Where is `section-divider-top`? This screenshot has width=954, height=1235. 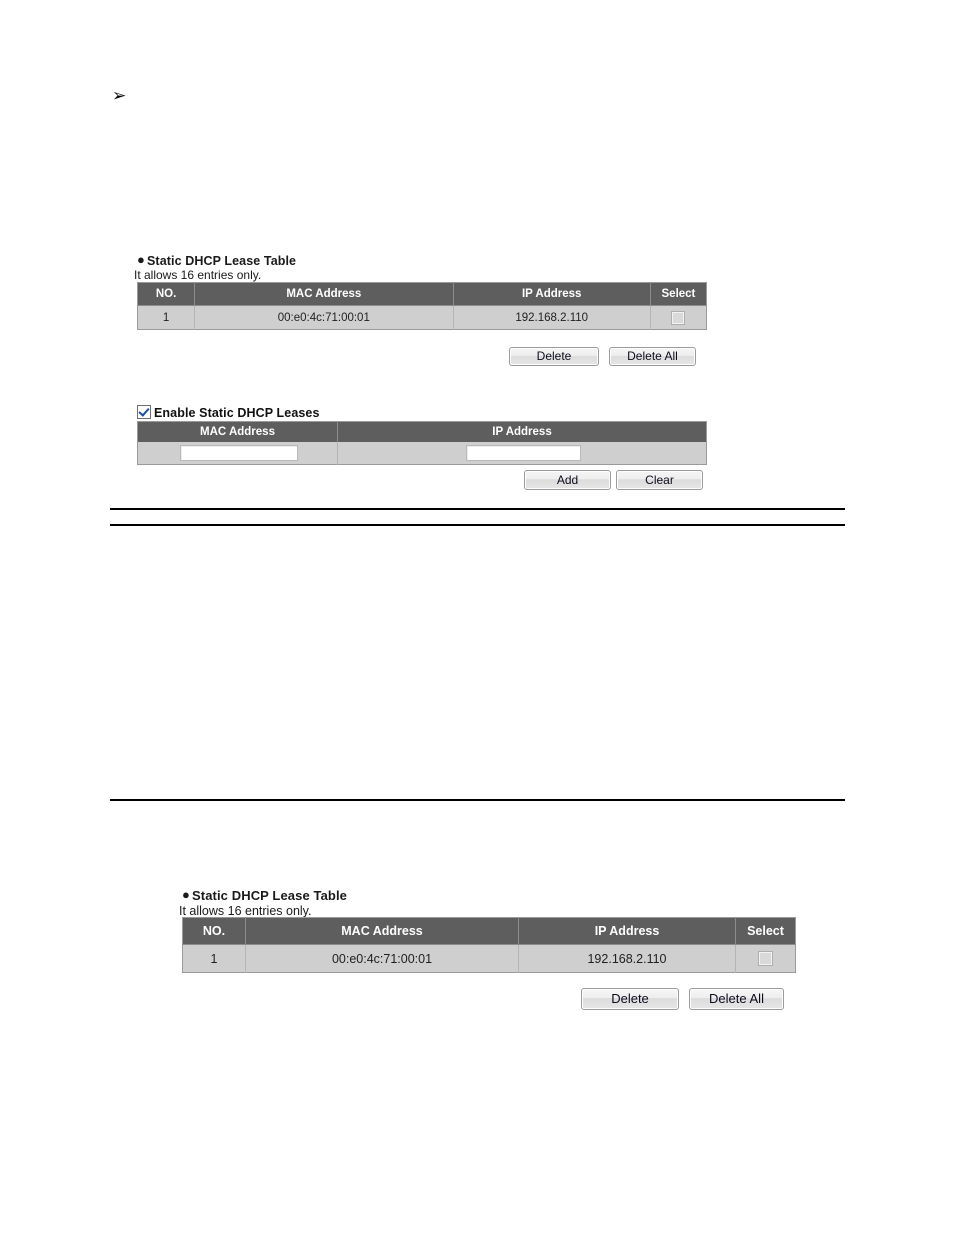 section-divider-top is located at coordinates (477, 509).